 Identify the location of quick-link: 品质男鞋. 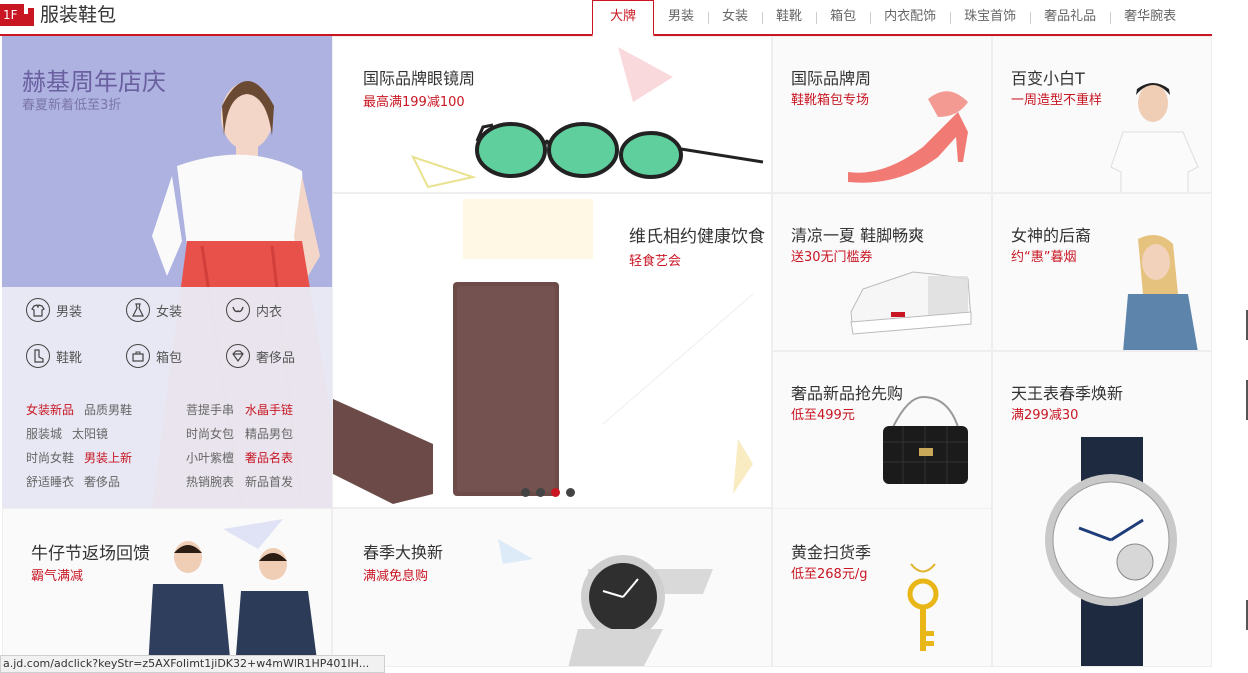
(108, 409).